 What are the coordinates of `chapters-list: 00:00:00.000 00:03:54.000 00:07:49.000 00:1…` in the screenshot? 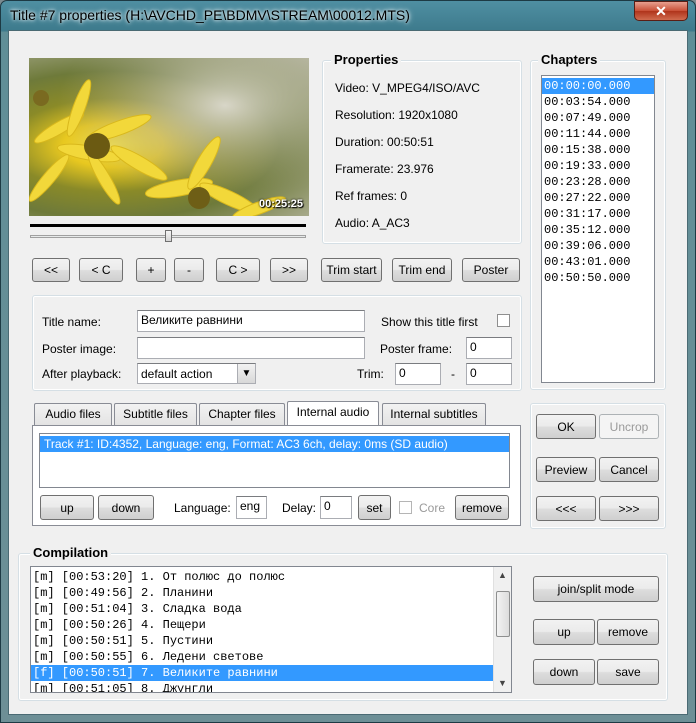 It's located at (598, 229).